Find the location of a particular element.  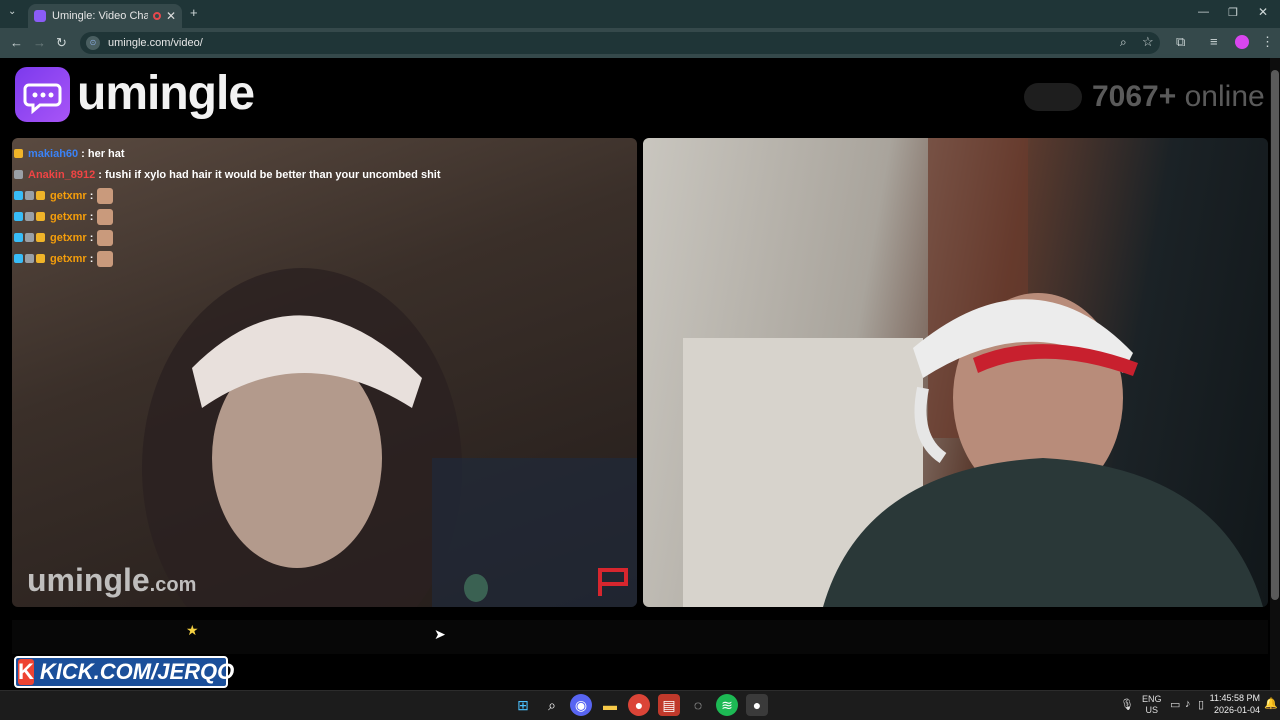

tab-search-icon: ⌄ is located at coordinates (12, 11).